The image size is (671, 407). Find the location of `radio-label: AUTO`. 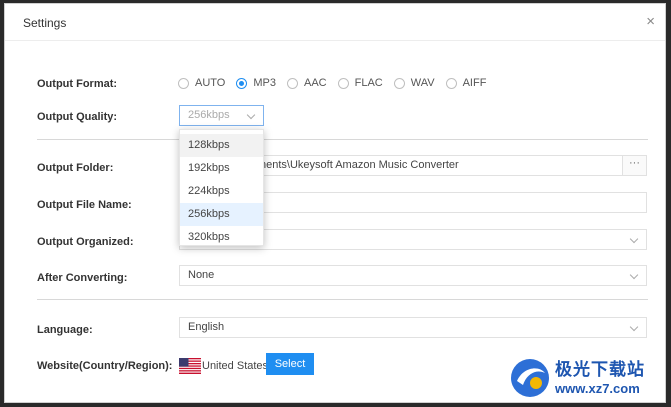

radio-label: AUTO is located at coordinates (210, 83).